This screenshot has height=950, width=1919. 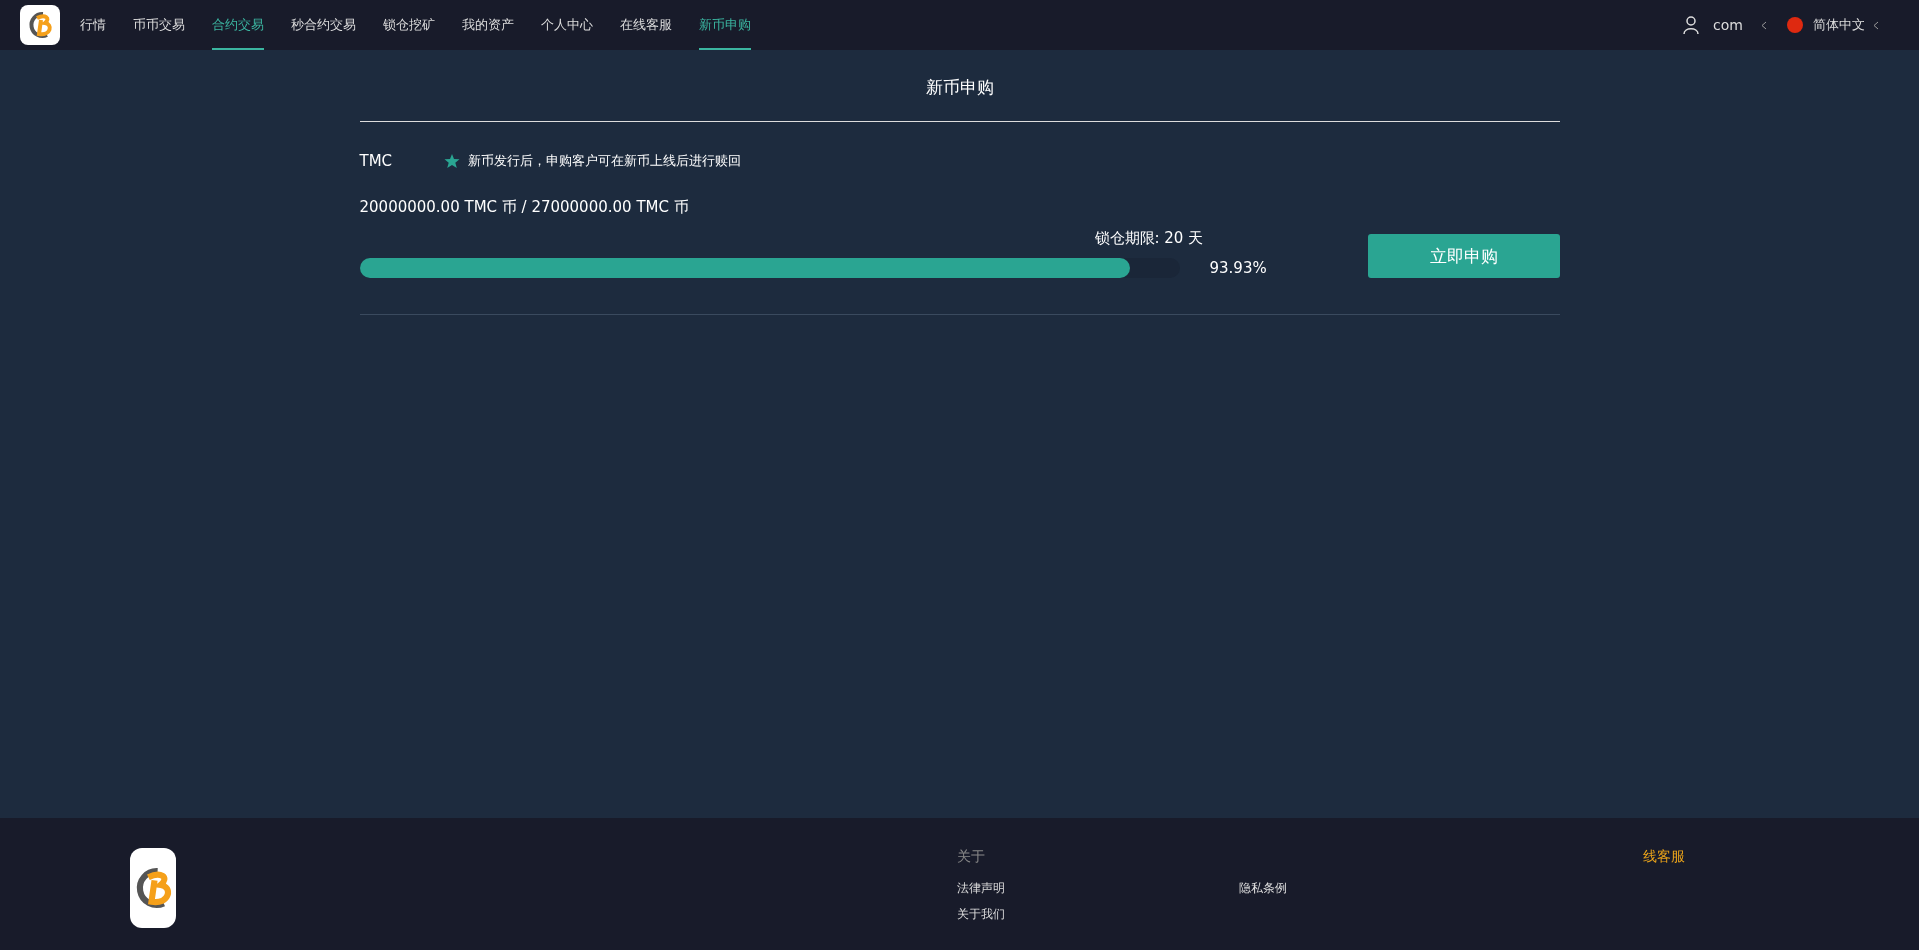 What do you see at coordinates (646, 25) in the screenshot?
I see `nav-tab: 在线客服` at bounding box center [646, 25].